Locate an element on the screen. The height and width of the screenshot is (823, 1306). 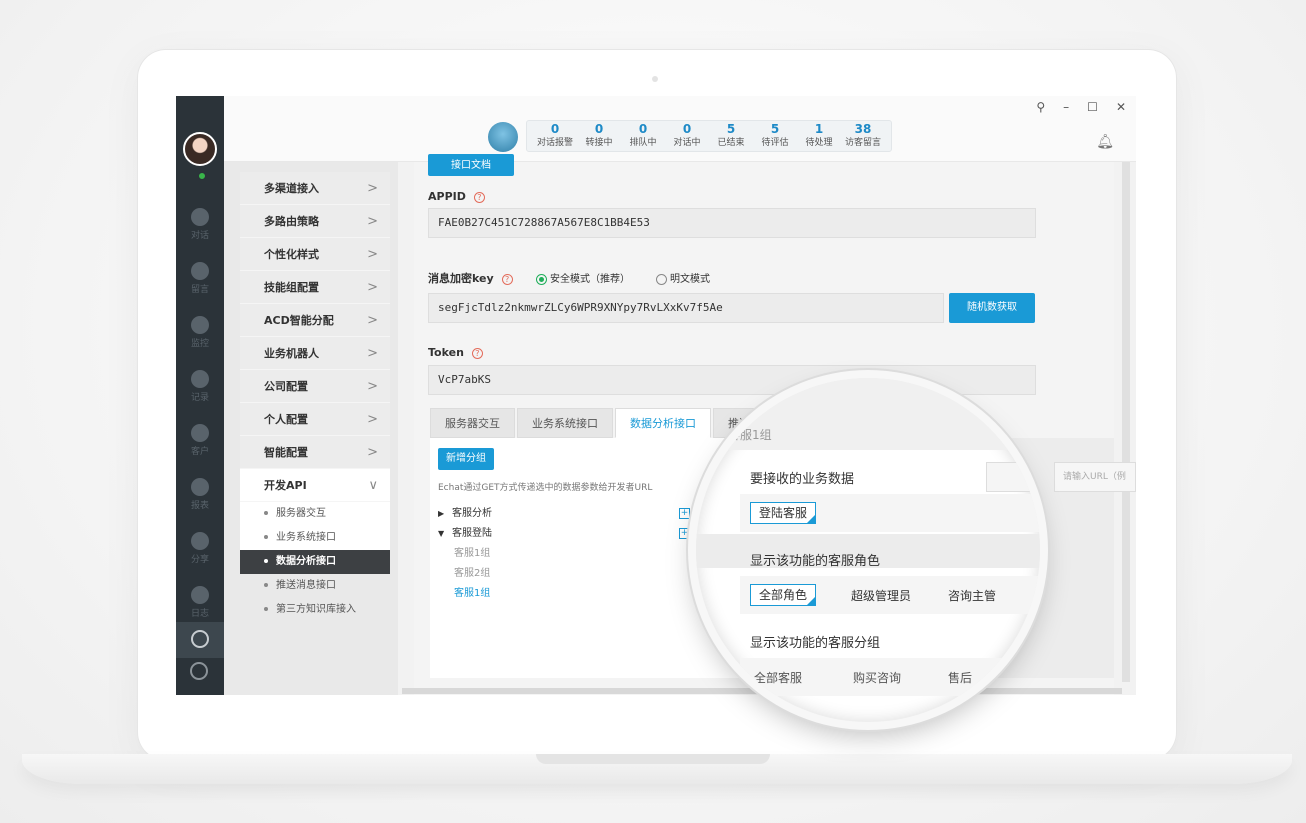
group-purchase: 购买咨询 is located at coordinates (877, 677).